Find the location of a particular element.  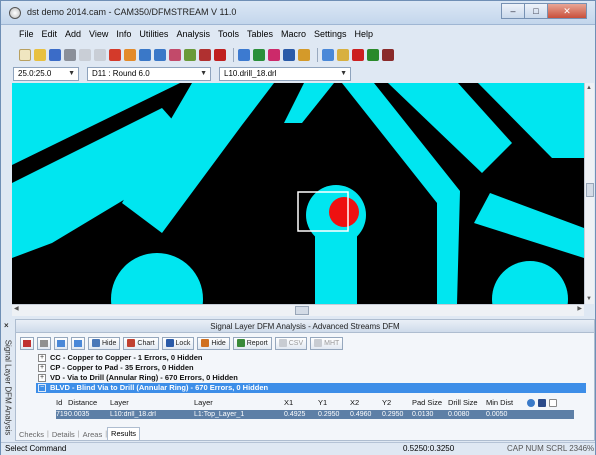

main-toolbar is located at coordinates (208, 55).